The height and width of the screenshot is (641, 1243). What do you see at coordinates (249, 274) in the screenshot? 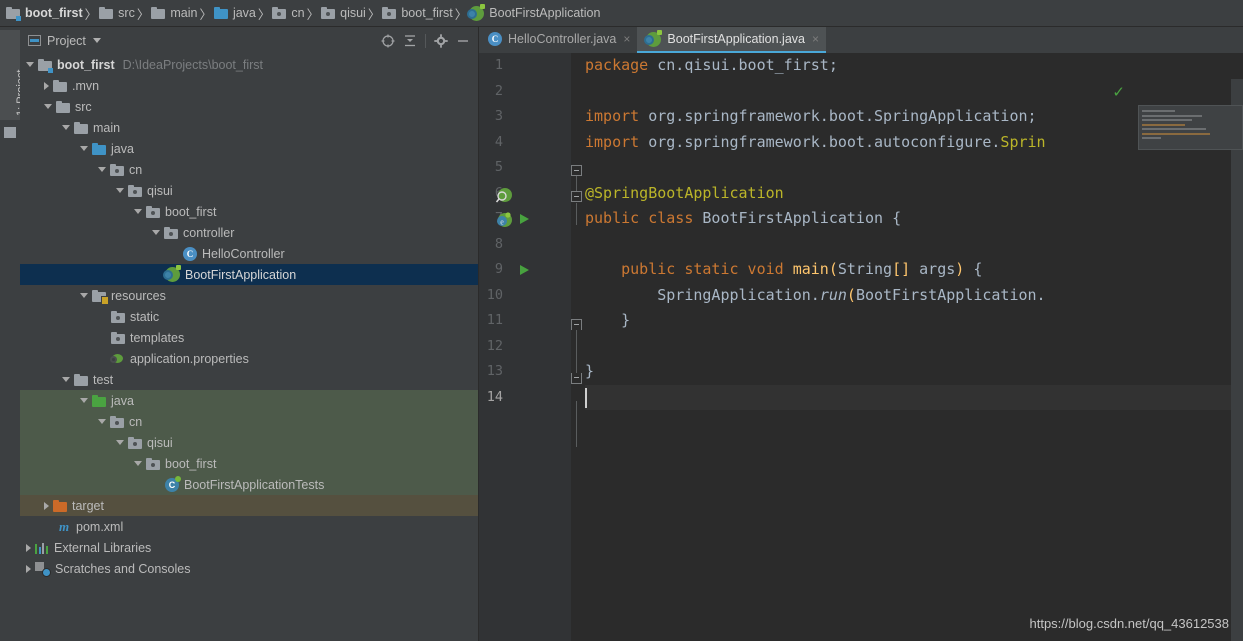
I see `tree-row-bootfirstapplication: BootFirstApplication` at bounding box center [249, 274].